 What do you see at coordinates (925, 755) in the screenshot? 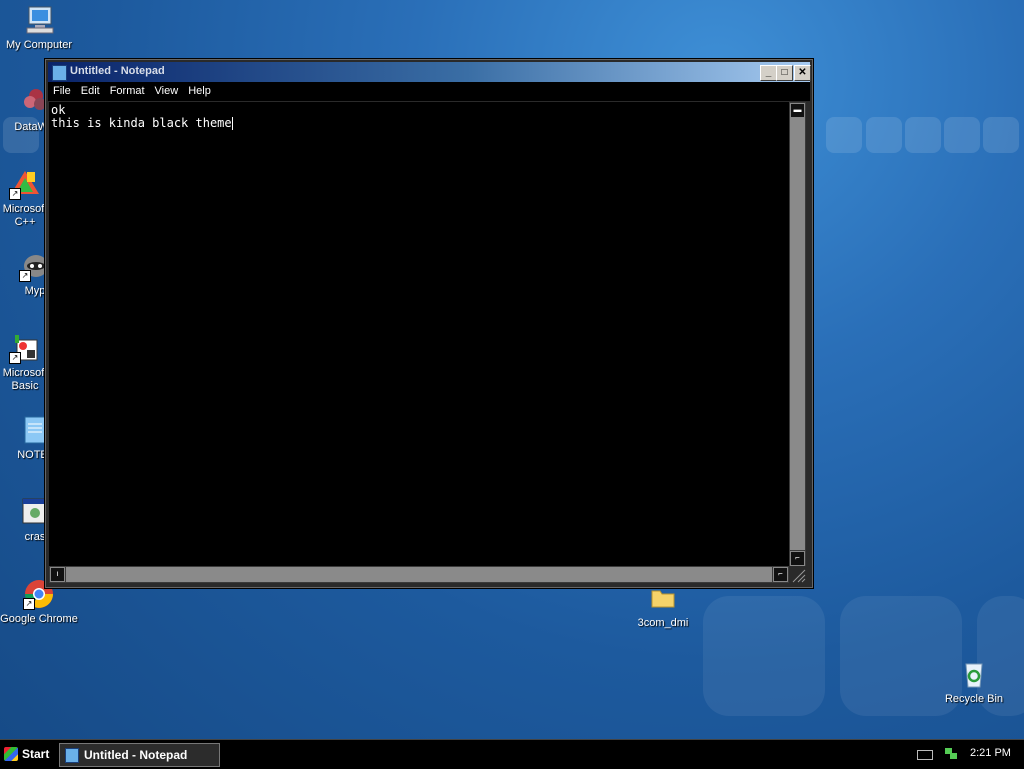
I see `keyboard-icon` at bounding box center [925, 755].